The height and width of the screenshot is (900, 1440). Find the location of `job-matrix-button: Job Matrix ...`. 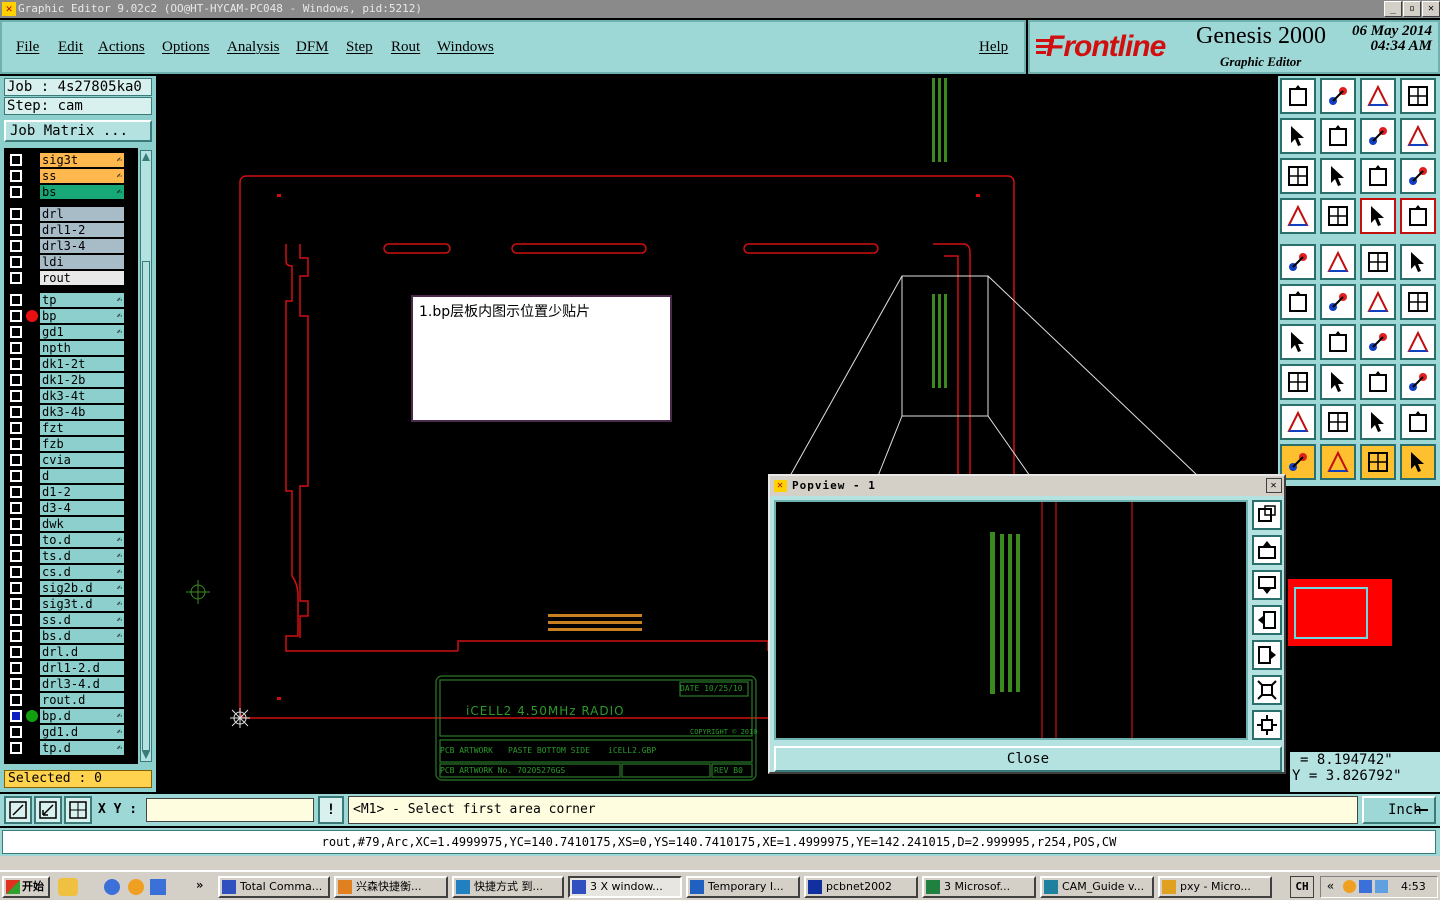

job-matrix-button: Job Matrix ... is located at coordinates (78, 131).